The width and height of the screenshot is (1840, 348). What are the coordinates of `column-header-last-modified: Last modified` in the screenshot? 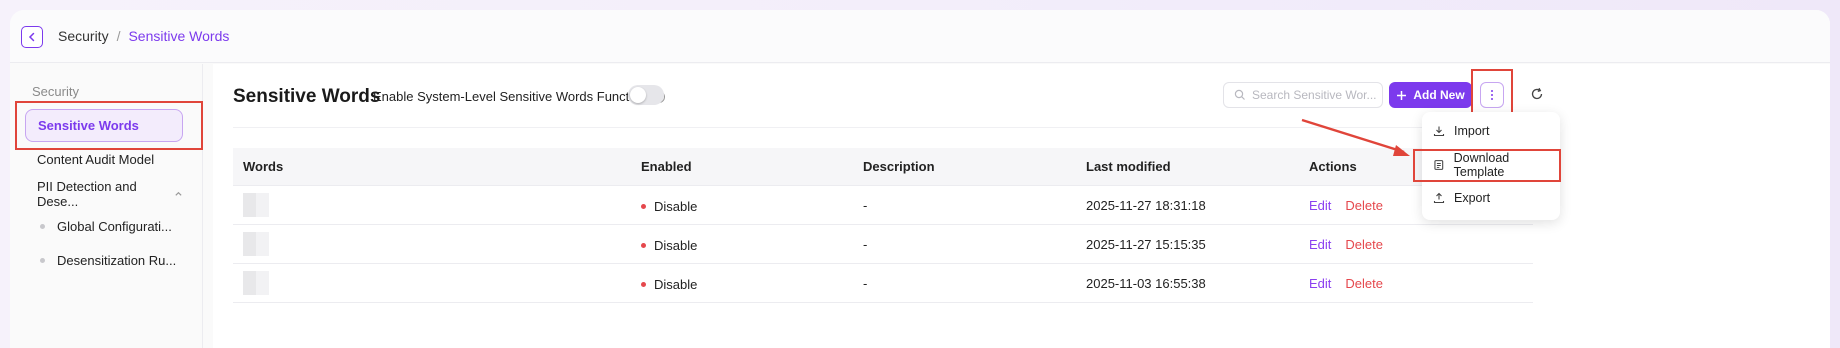 It's located at (1128, 166).